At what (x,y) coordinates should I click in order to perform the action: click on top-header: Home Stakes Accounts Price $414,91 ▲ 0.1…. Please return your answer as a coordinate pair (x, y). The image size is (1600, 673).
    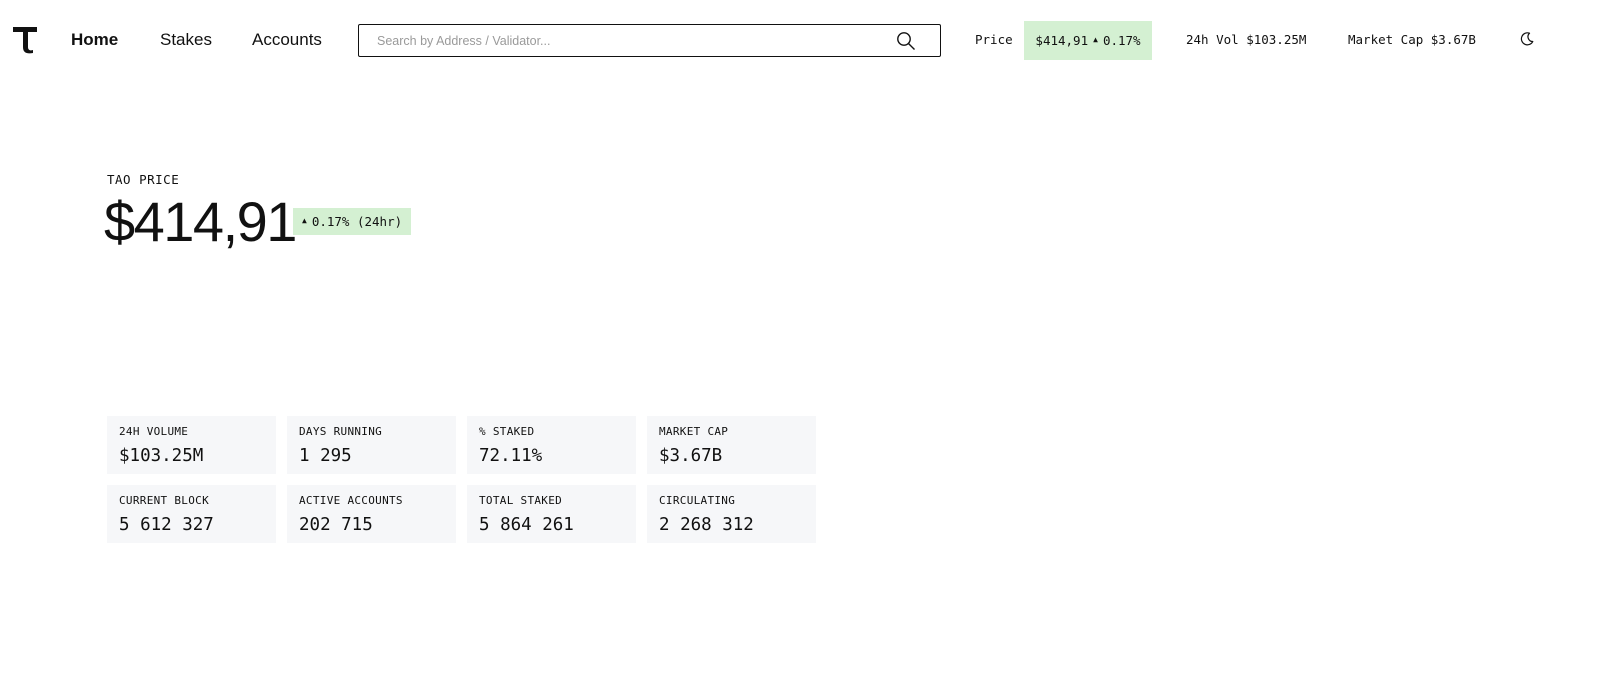
    Looking at the image, I should click on (800, 40).